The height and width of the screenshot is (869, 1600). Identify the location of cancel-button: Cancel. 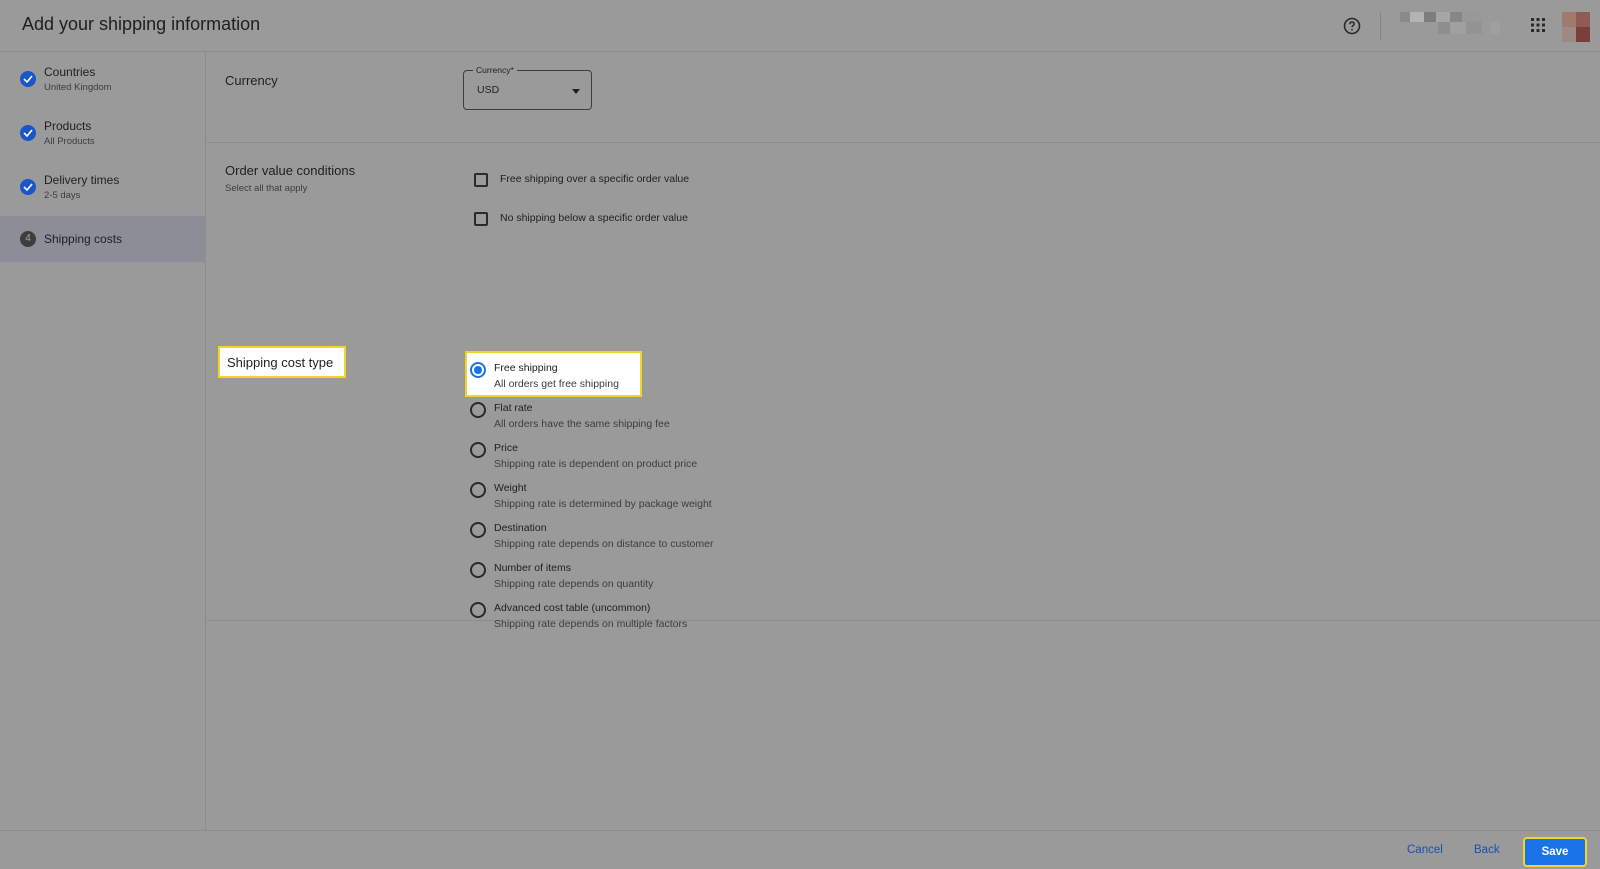
(1425, 850).